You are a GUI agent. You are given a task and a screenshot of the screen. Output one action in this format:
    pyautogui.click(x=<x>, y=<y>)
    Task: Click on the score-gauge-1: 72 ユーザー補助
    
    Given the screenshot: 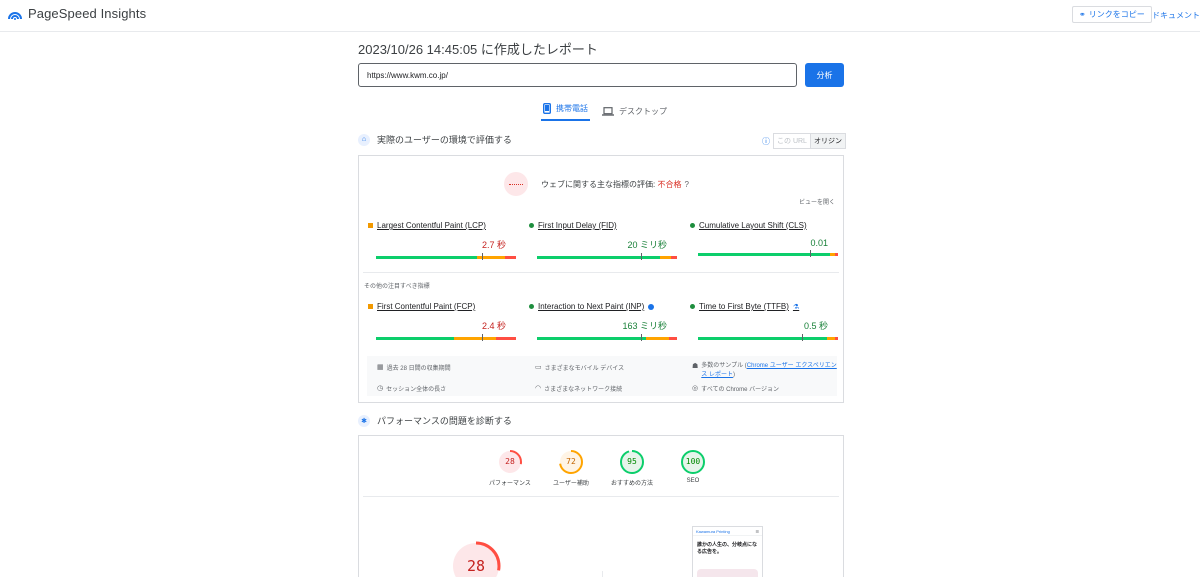 What is the action you would take?
    pyautogui.click(x=571, y=468)
    